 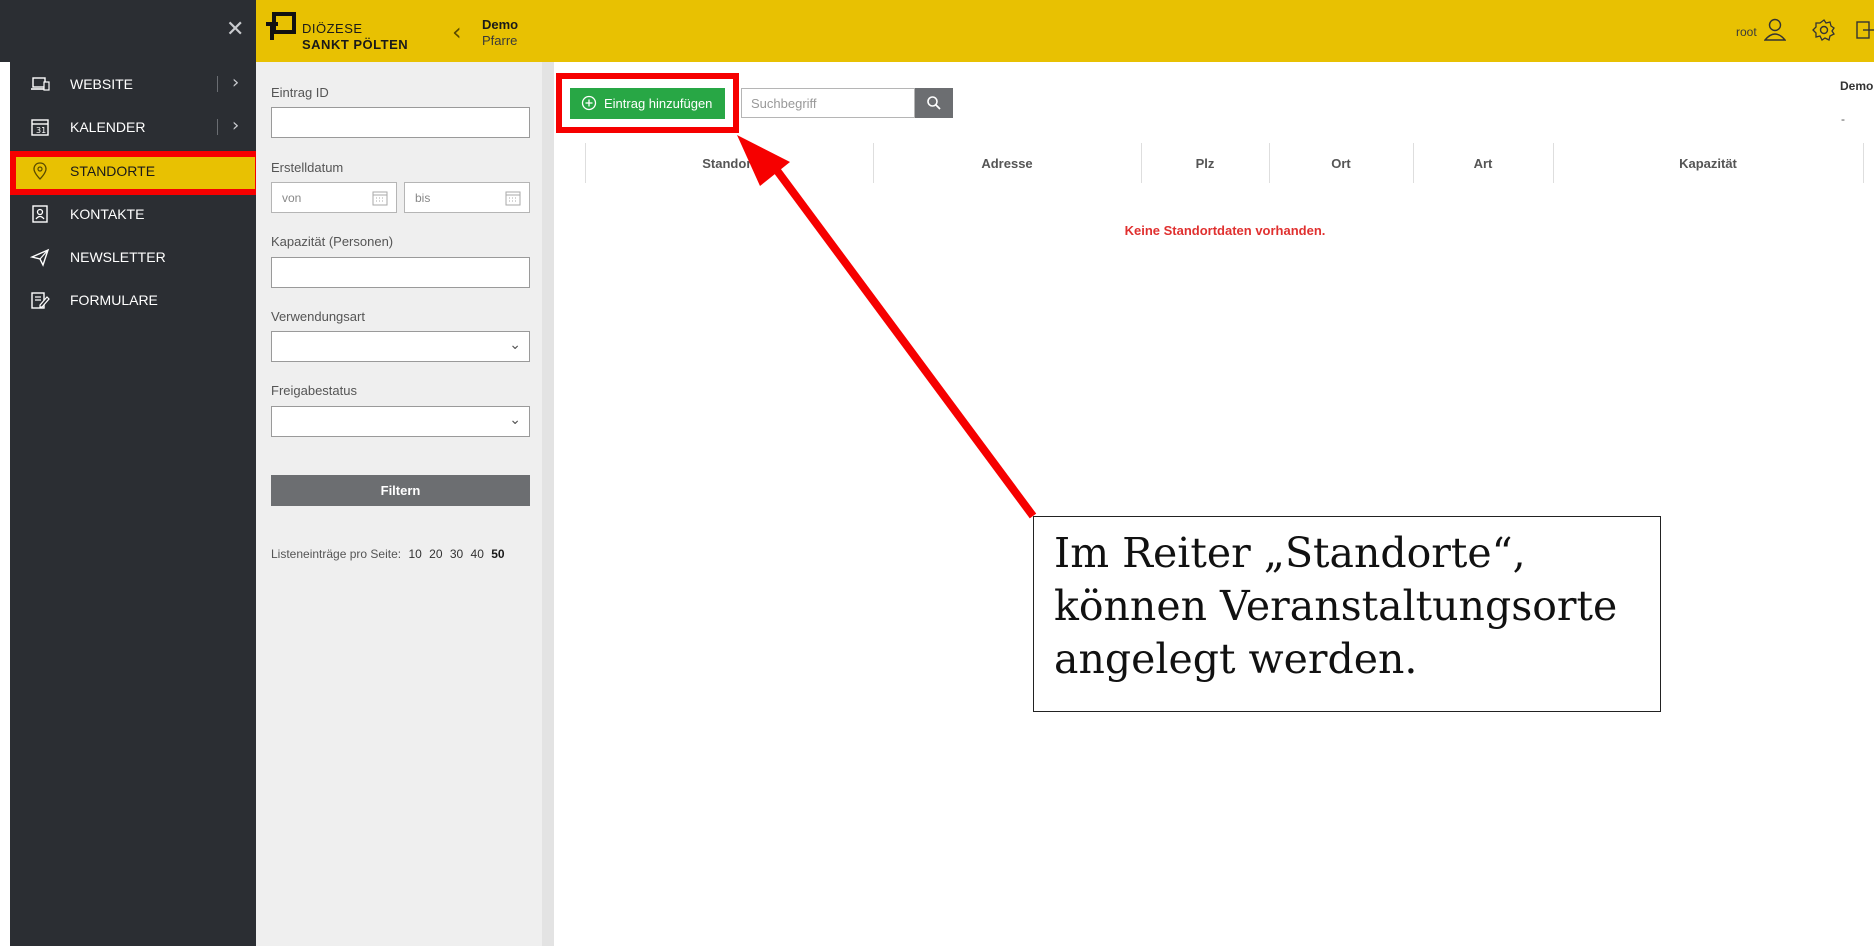 What do you see at coordinates (887, 327) in the screenshot?
I see `annotation-arrow` at bounding box center [887, 327].